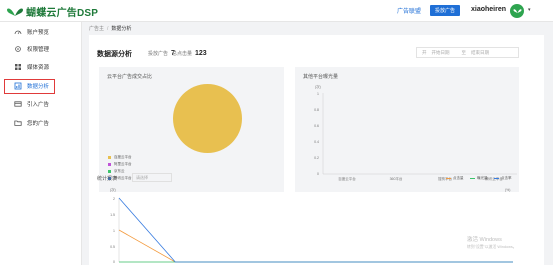 This screenshot has height=265, width=553. What do you see at coordinates (123, 164) in the screenshot?
I see `legend-label: 阿里云平台` at bounding box center [123, 164].